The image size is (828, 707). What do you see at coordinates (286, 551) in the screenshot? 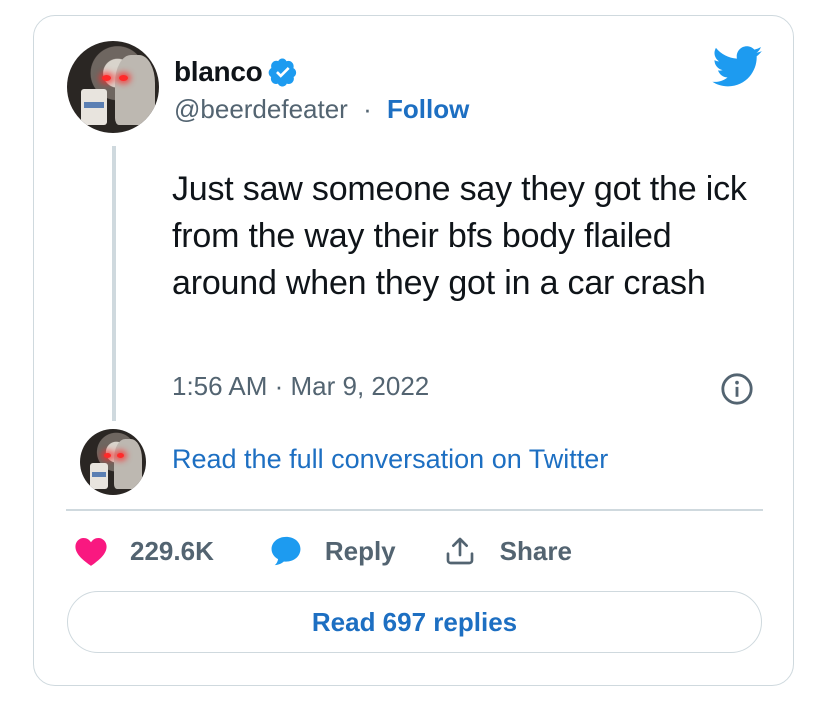
I see `reply-bubble-icon` at bounding box center [286, 551].